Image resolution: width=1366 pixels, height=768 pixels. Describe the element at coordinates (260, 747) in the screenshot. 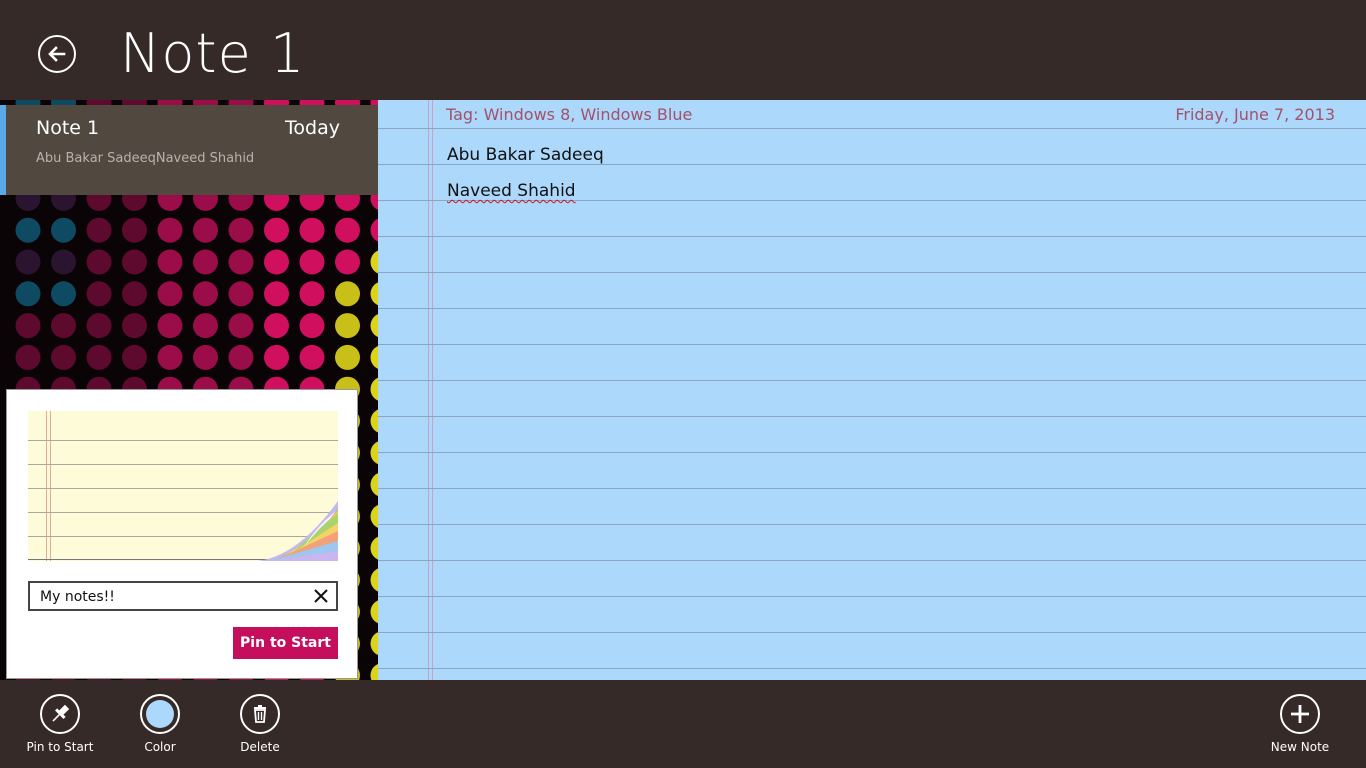

I see `delete-command-label: Delete` at that location.